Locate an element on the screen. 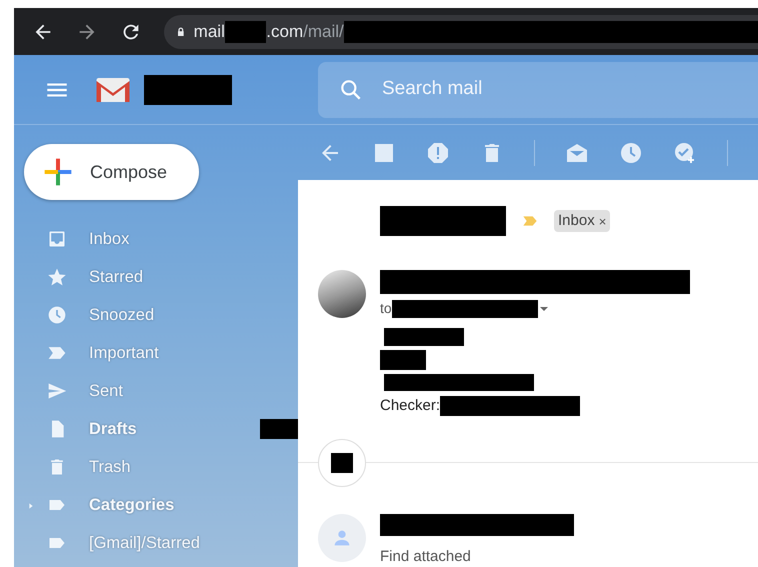 The height and width of the screenshot is (567, 758). star-icon is located at coordinates (57, 277).